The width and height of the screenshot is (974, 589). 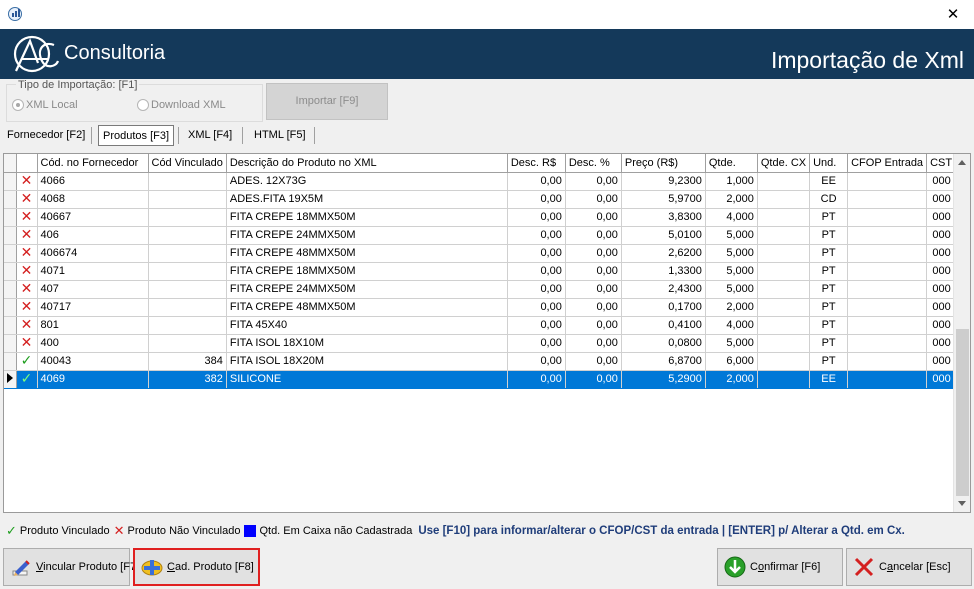 I want to click on table-row: ✓ 4069 382 SILICONE 0,00 0,00 5,2900 2,000 EE 000, so click(x=481, y=379).